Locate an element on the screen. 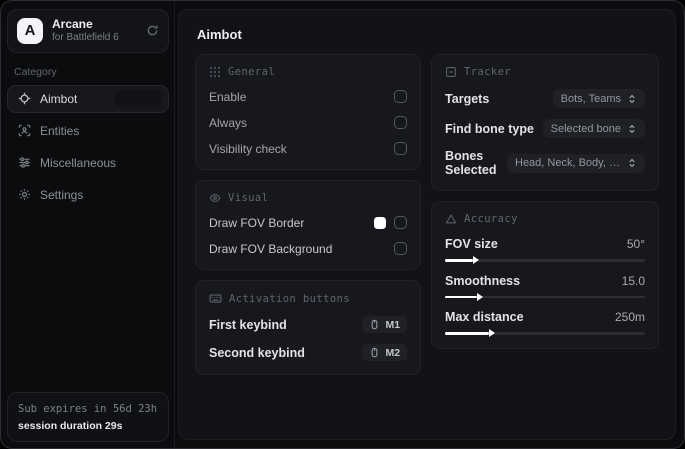  sidebar-item-settings: Settings is located at coordinates (88, 195).